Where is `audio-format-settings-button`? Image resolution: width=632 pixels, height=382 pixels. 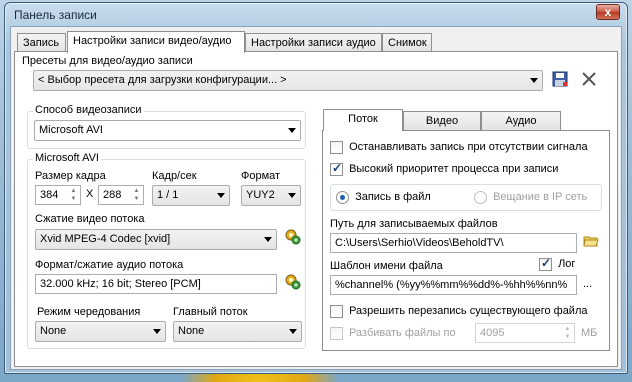
audio-format-settings-button is located at coordinates (293, 283).